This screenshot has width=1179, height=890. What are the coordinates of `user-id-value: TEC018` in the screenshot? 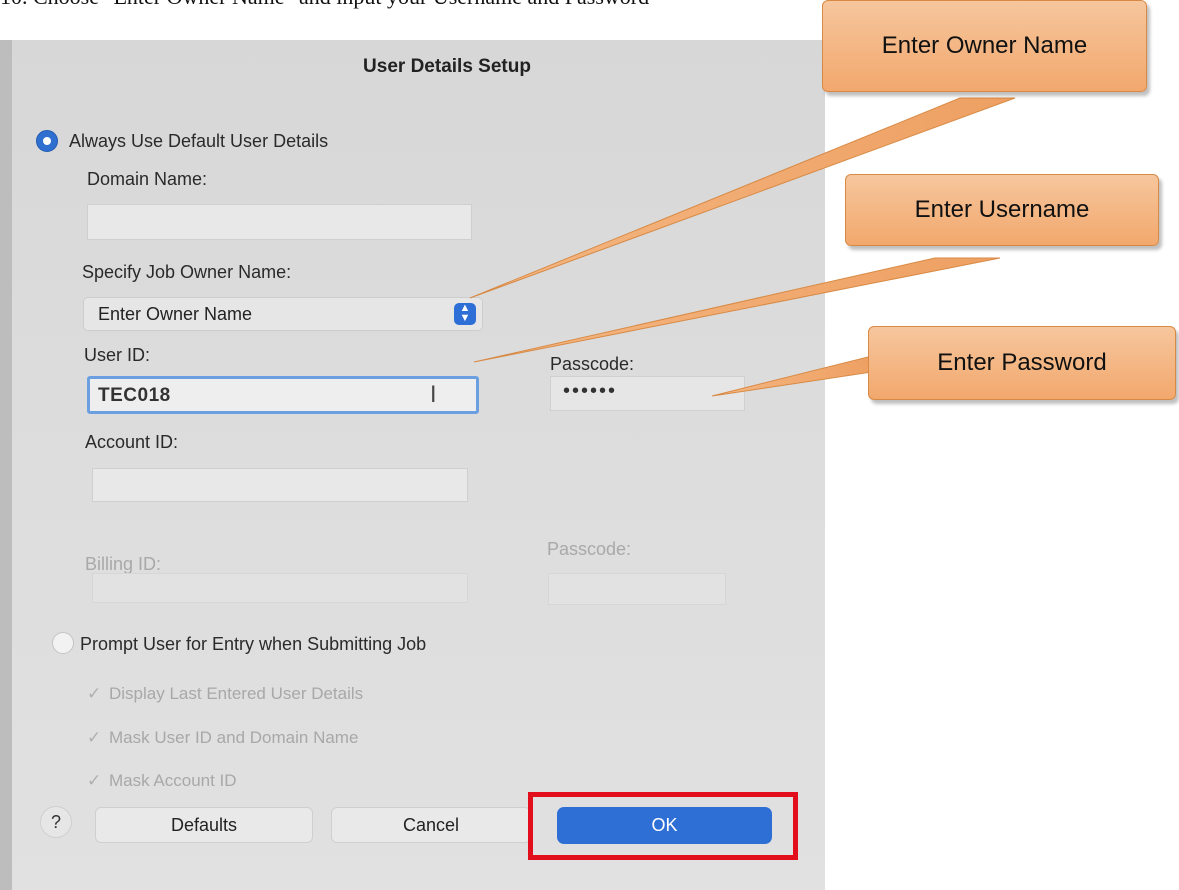 It's located at (134, 395).